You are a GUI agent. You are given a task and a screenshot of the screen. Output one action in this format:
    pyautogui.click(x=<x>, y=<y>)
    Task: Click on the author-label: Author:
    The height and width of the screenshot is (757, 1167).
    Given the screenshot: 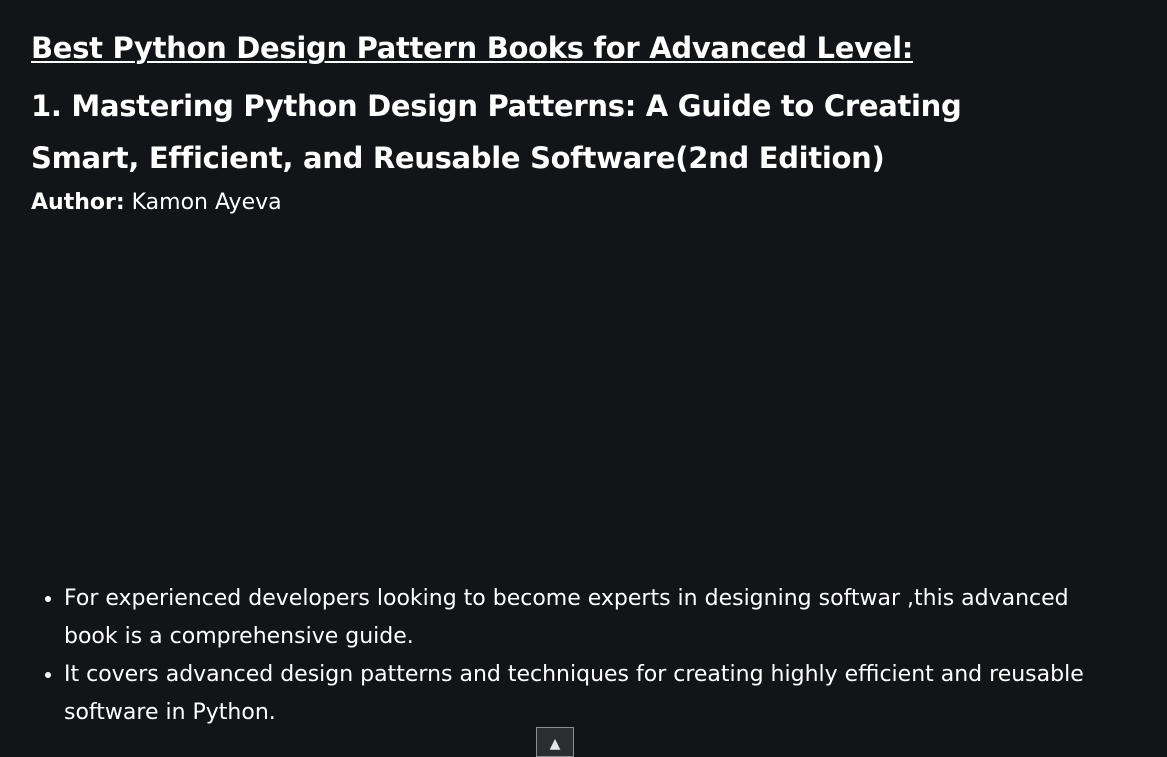 What is the action you would take?
    pyautogui.click(x=78, y=202)
    